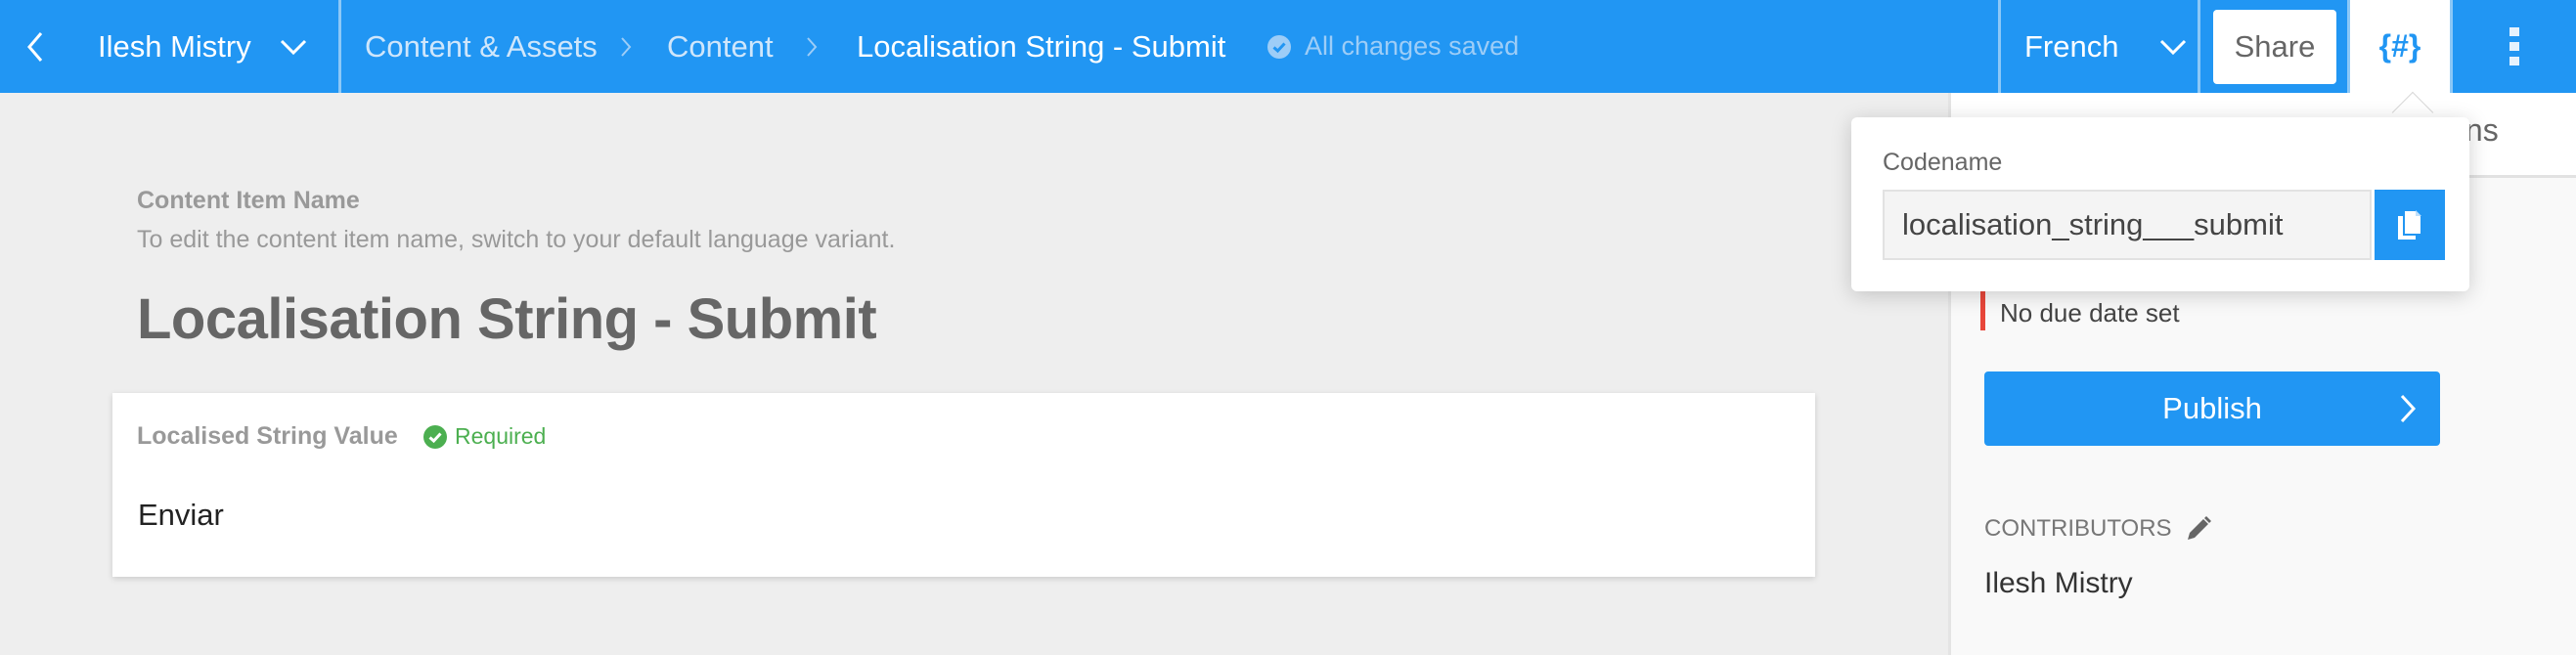 The height and width of the screenshot is (655, 2576). What do you see at coordinates (2071, 46) in the screenshot?
I see `language-selector: French` at bounding box center [2071, 46].